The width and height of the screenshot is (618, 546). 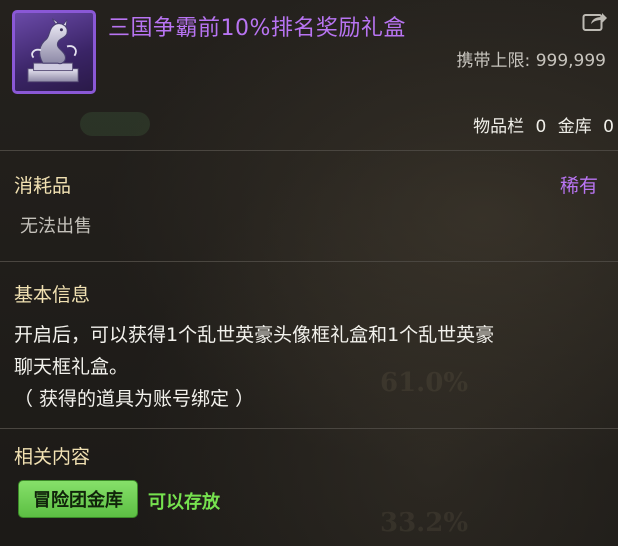 I want to click on description-line: 聊天框礼盒。, so click(x=71, y=367).